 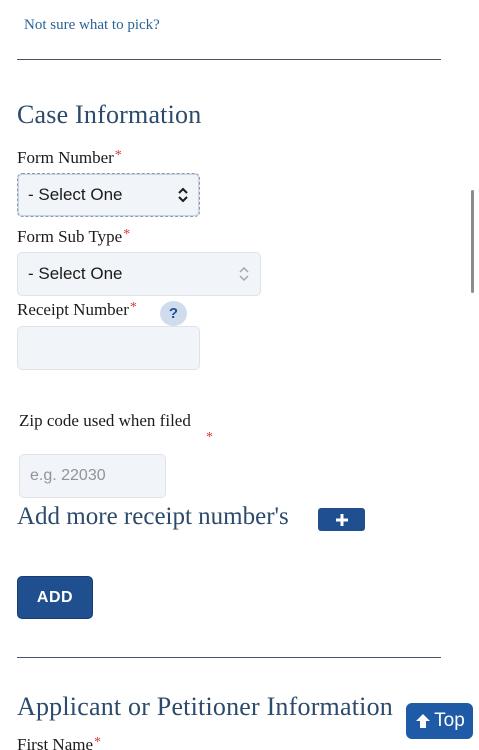 I want to click on form-number-label: Form Number*, so click(x=69, y=157).